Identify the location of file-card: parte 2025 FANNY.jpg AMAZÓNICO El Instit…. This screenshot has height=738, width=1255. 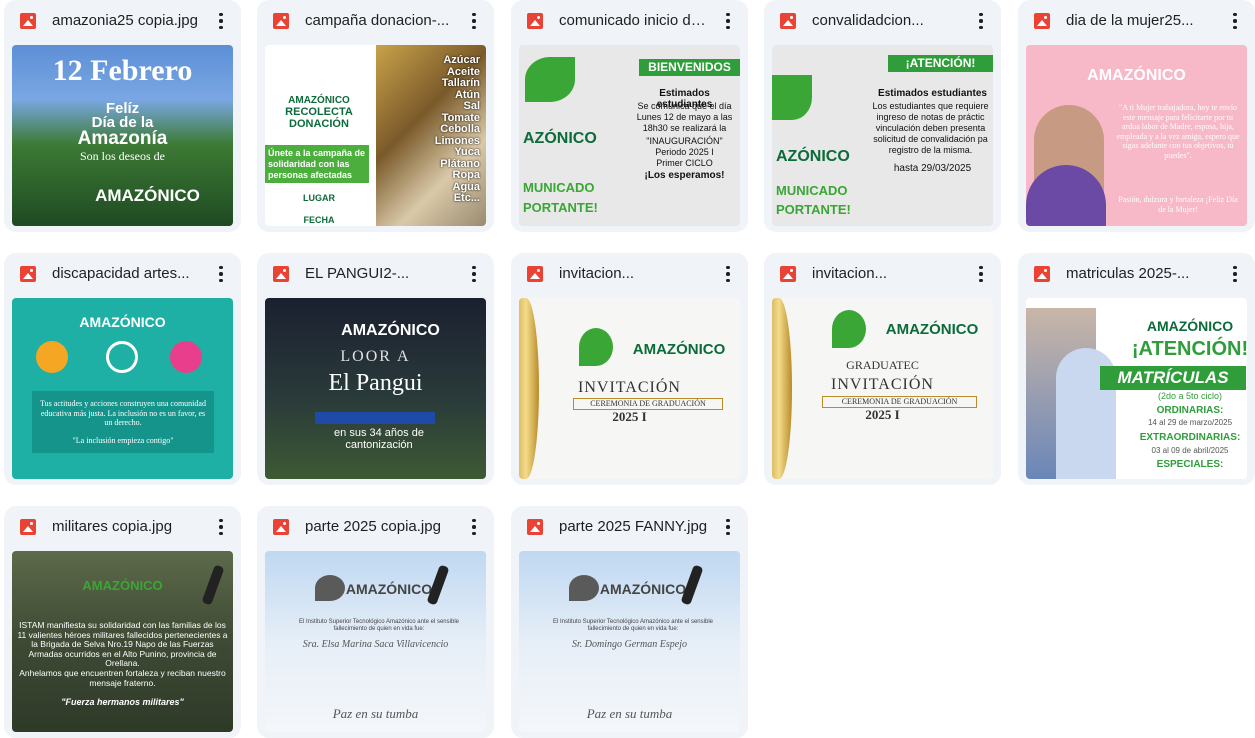
(629, 622).